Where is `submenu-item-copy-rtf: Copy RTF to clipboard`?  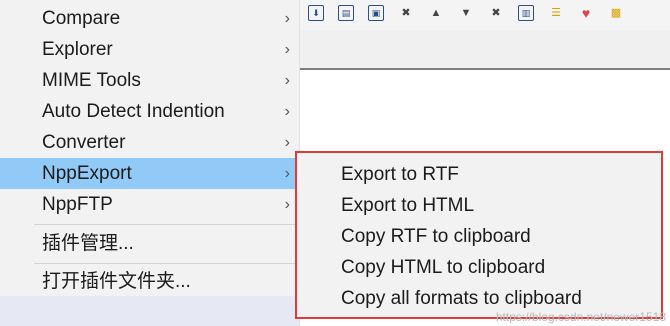 submenu-item-copy-rtf: Copy RTF to clipboard is located at coordinates (479, 236).